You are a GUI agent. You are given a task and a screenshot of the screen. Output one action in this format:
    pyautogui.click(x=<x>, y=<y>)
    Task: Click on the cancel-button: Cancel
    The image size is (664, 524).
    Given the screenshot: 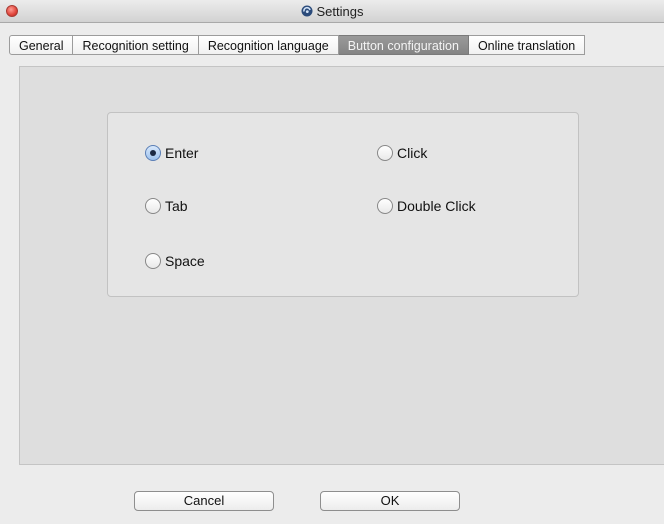 What is the action you would take?
    pyautogui.click(x=204, y=501)
    